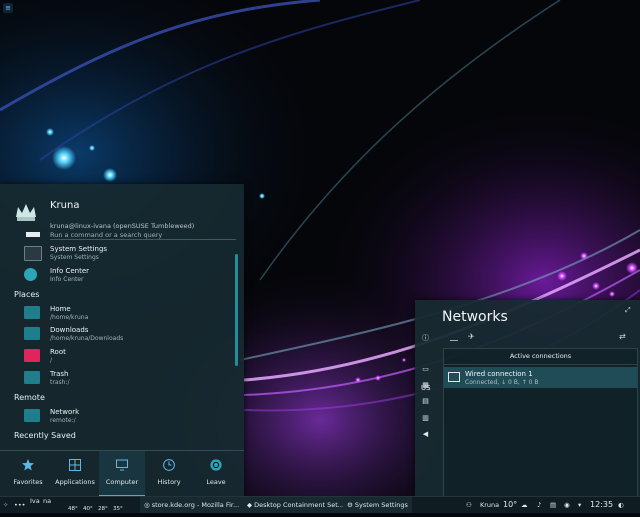 The height and width of the screenshot is (517, 640). I want to click on item-subtitle: /home/kruna, so click(69, 317).